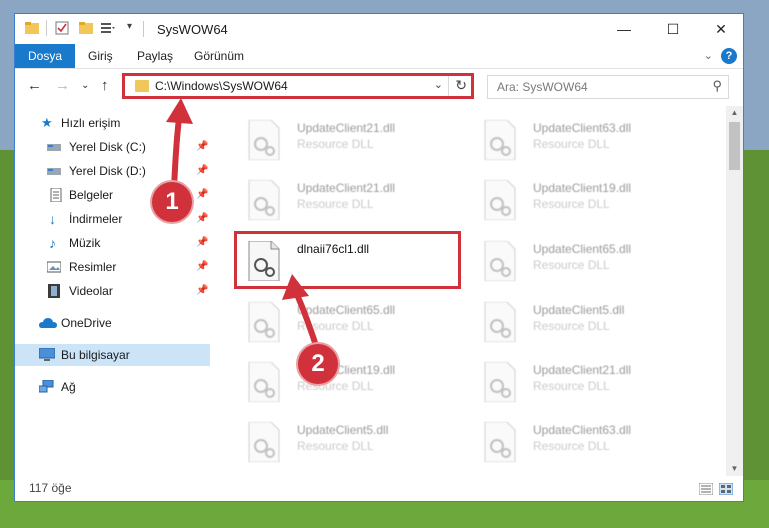 Image resolution: width=769 pixels, height=528 pixels. I want to click on sidebar-item-label: Videolar, so click(91, 291).